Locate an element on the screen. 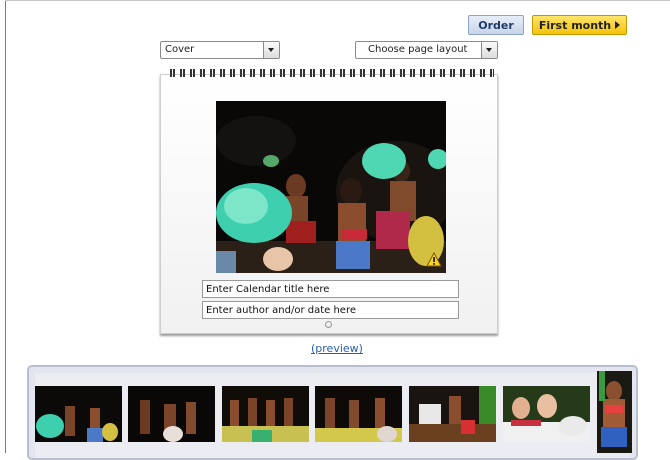 The image size is (670, 460). preview-link: (preview) is located at coordinates (337, 348).